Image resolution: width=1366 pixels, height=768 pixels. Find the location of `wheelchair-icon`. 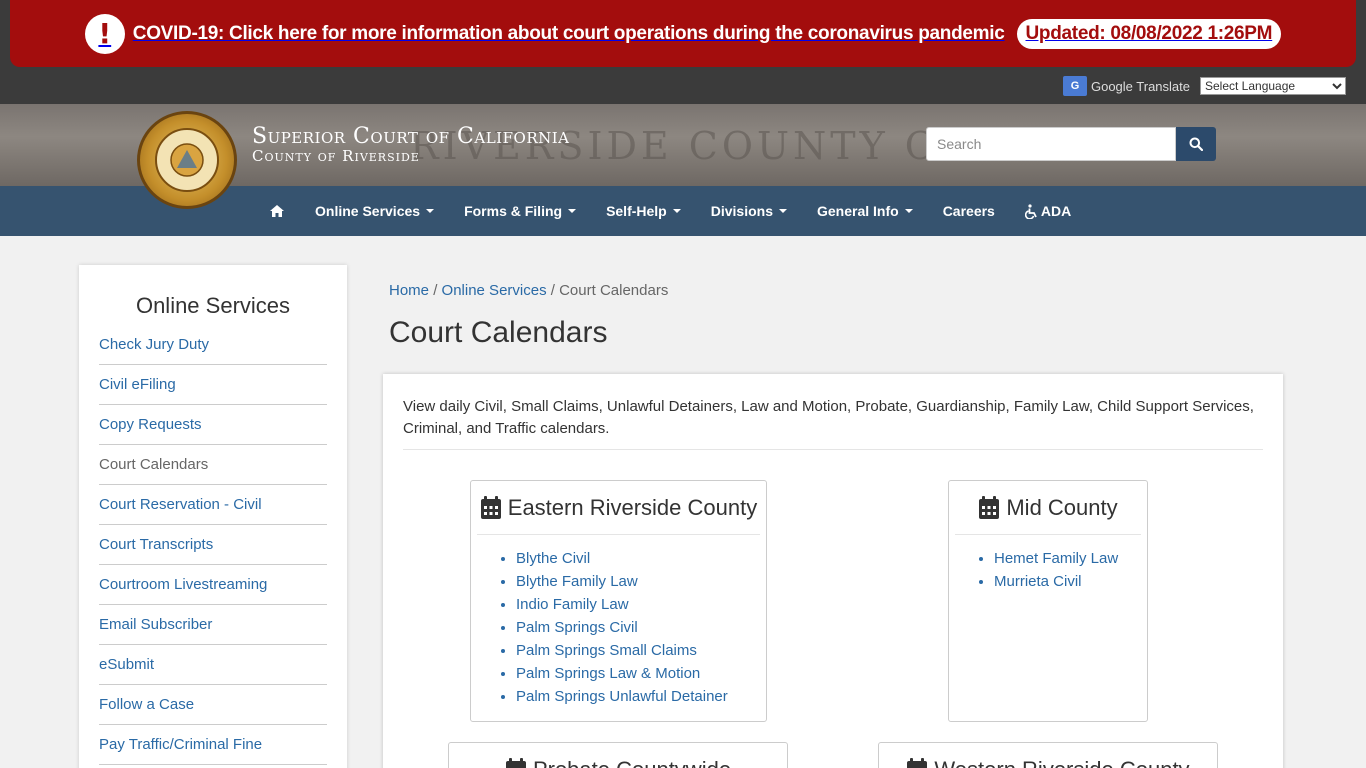

wheelchair-icon is located at coordinates (1030, 211).